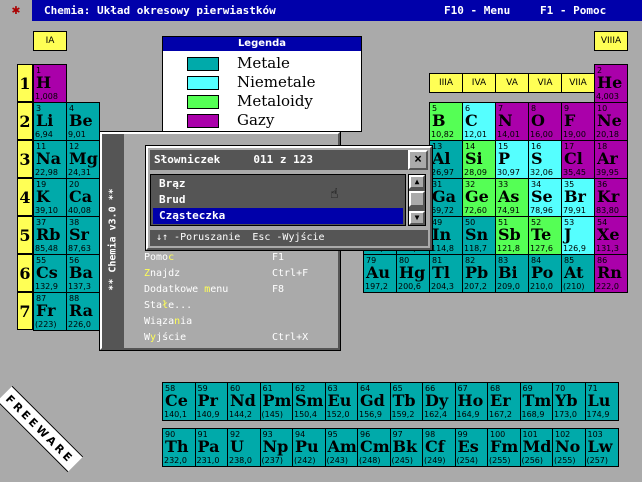  What do you see at coordinates (512, 235) in the screenshot?
I see `element-cell: 51 Sb 121,8` at bounding box center [512, 235].